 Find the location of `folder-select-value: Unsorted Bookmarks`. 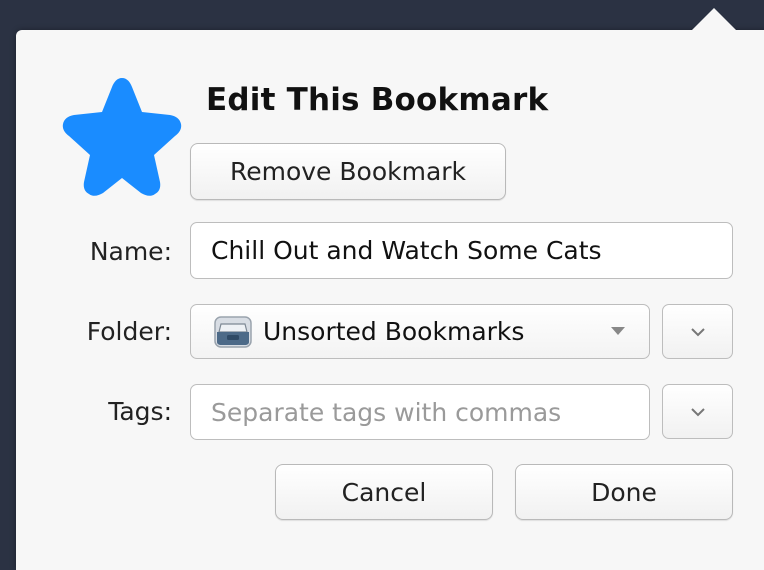

folder-select-value: Unsorted Bookmarks is located at coordinates (394, 331).